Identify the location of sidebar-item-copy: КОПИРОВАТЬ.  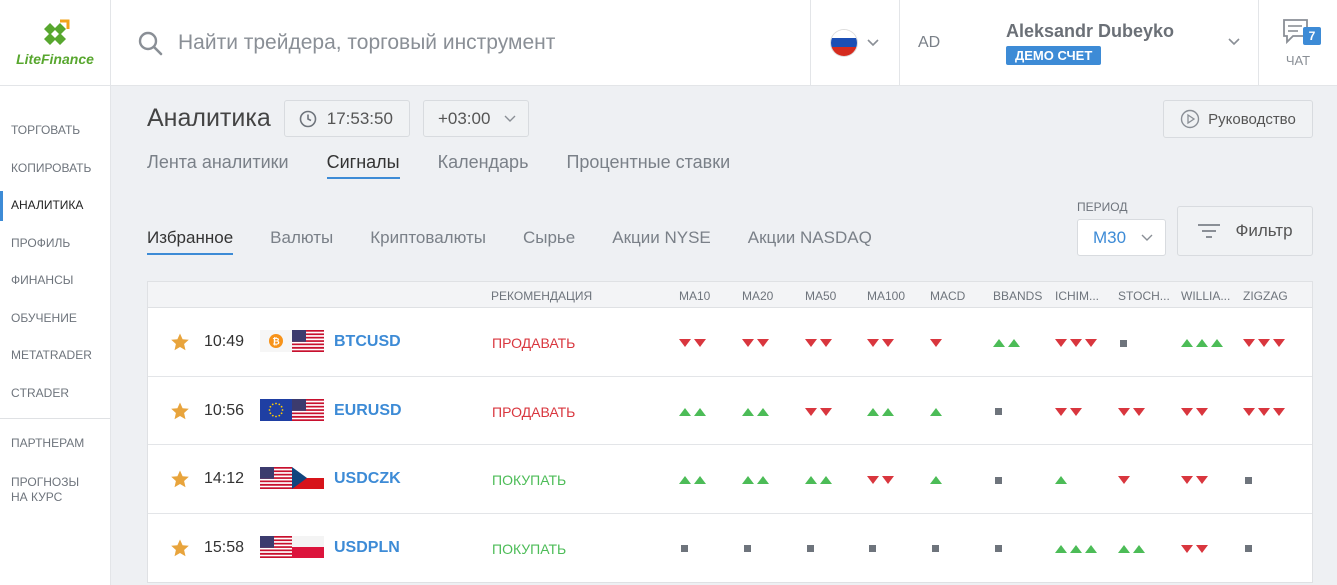
(55, 169).